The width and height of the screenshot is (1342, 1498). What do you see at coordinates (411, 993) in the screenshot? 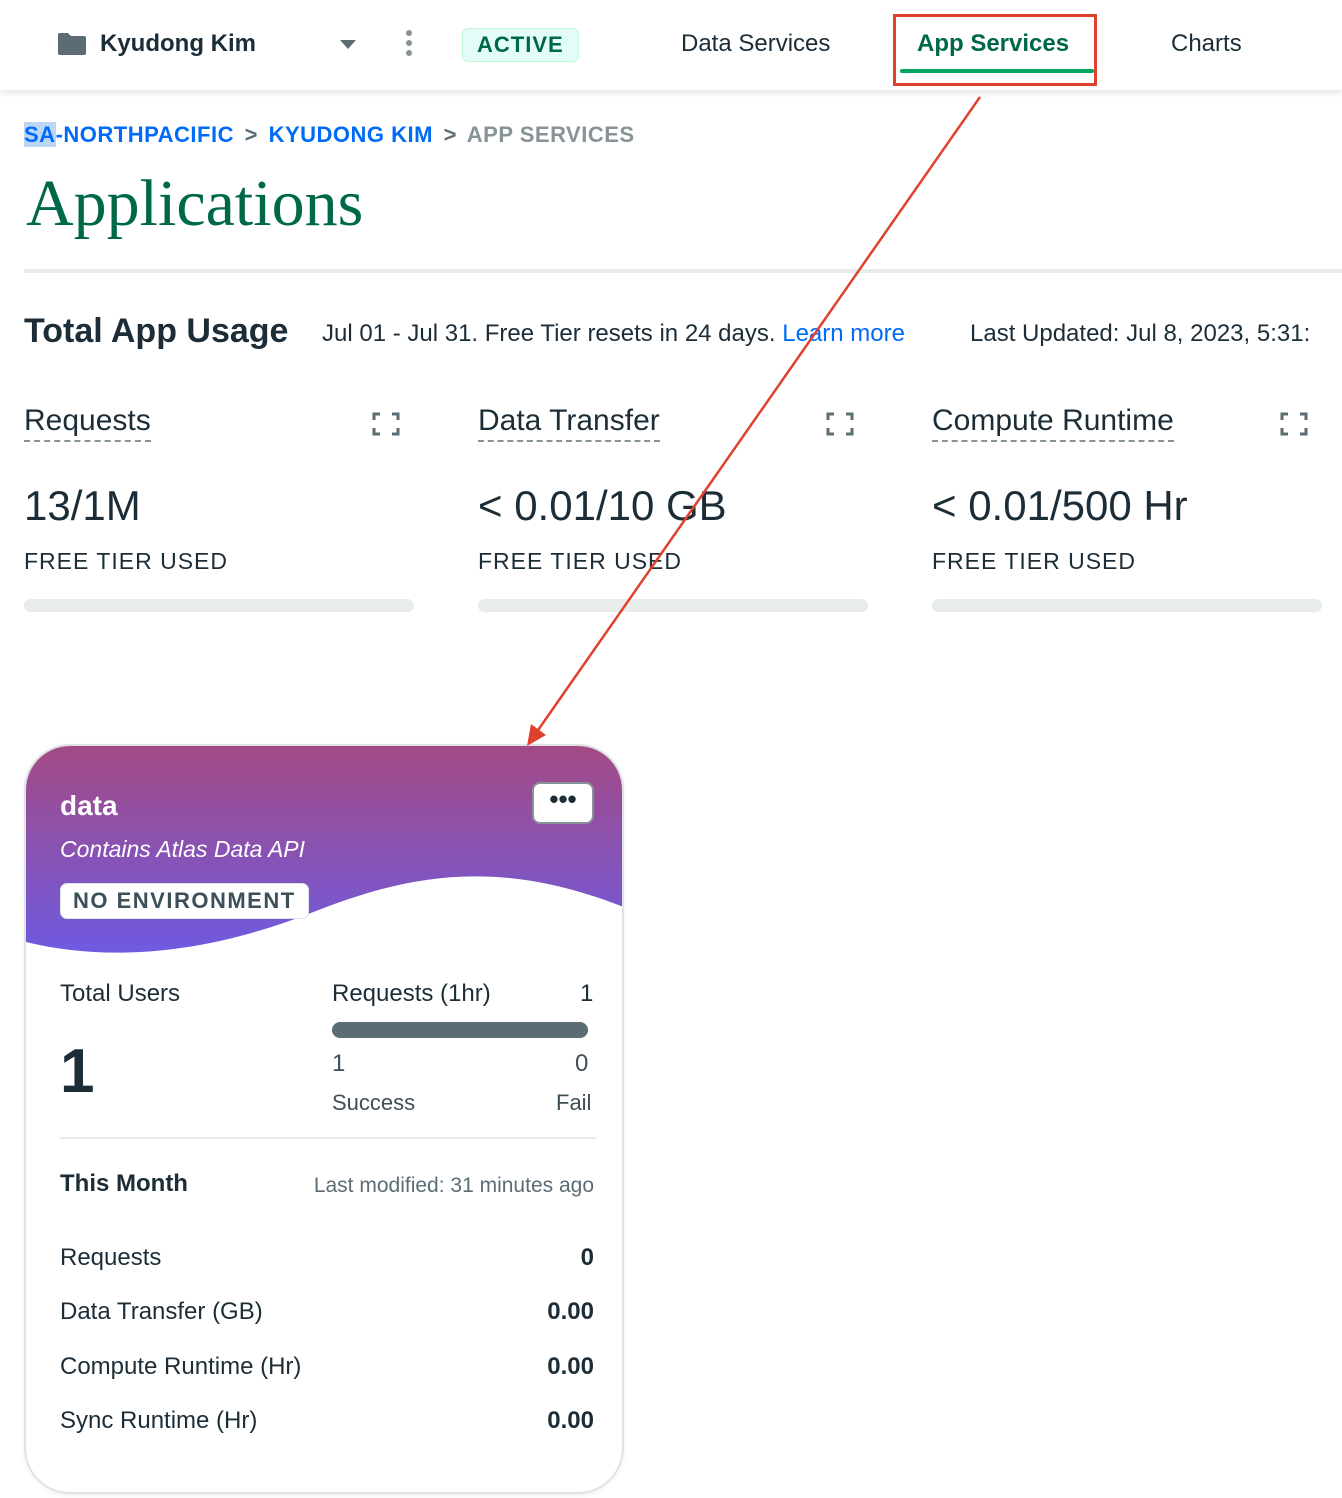
I see `requests-hour-label: Requests (1hr)` at bounding box center [411, 993].